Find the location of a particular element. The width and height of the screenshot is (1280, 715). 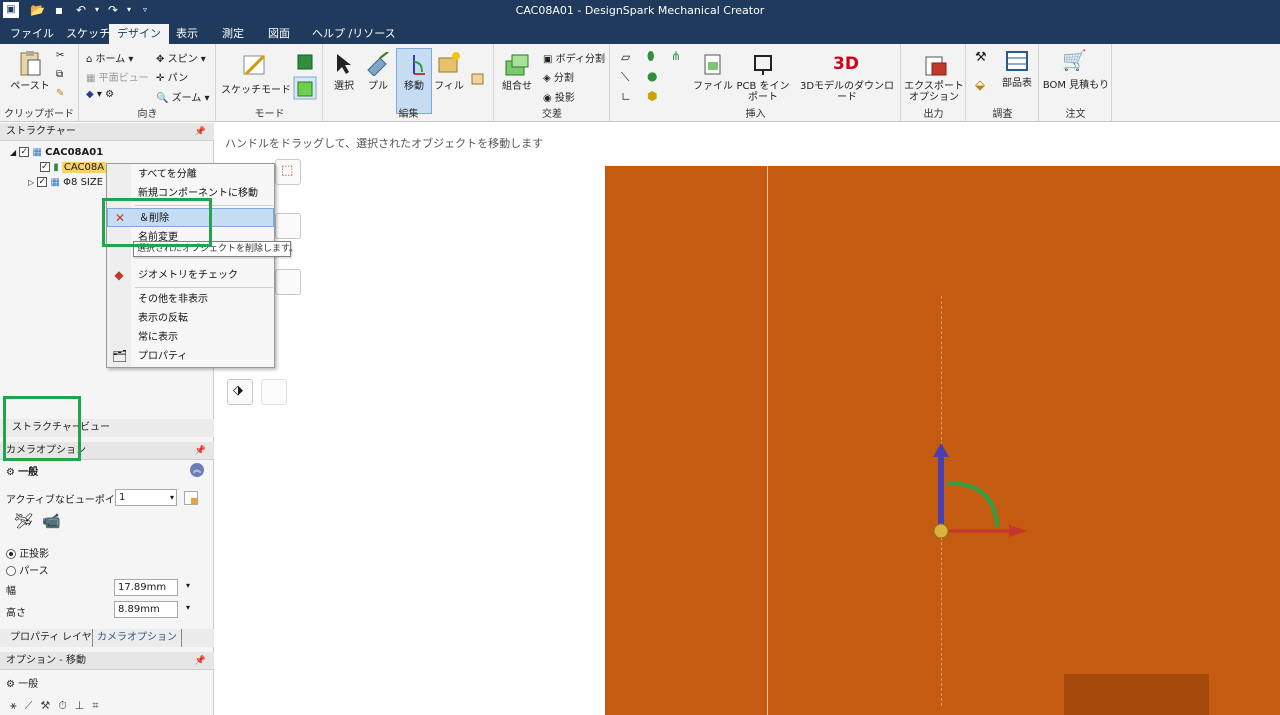

video-camera-icon: 📹 is located at coordinates (51, 521).